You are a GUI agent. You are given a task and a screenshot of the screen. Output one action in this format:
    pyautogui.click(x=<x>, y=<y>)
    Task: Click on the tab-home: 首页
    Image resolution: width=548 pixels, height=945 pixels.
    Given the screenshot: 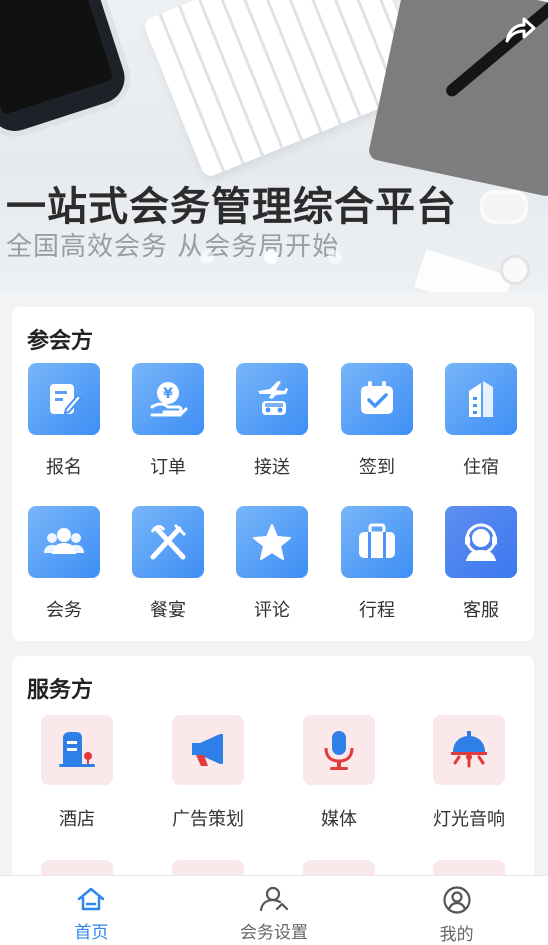 What is the action you would take?
    pyautogui.click(x=91, y=910)
    